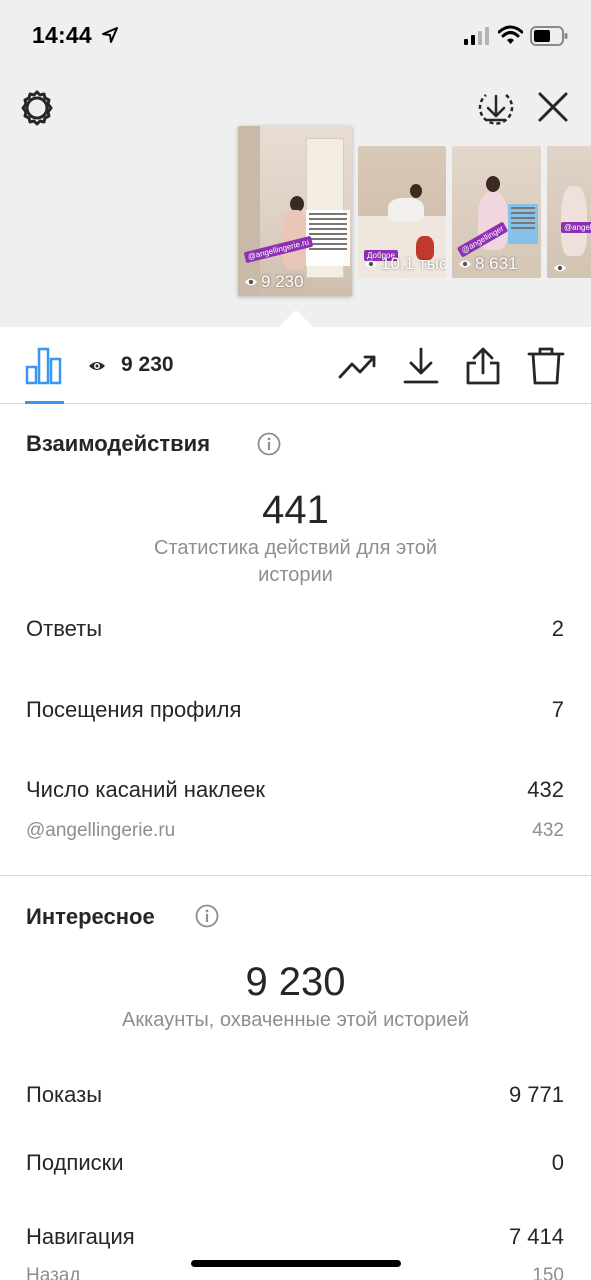  What do you see at coordinates (62, 35) in the screenshot?
I see `status-time: 14:44` at bounding box center [62, 35].